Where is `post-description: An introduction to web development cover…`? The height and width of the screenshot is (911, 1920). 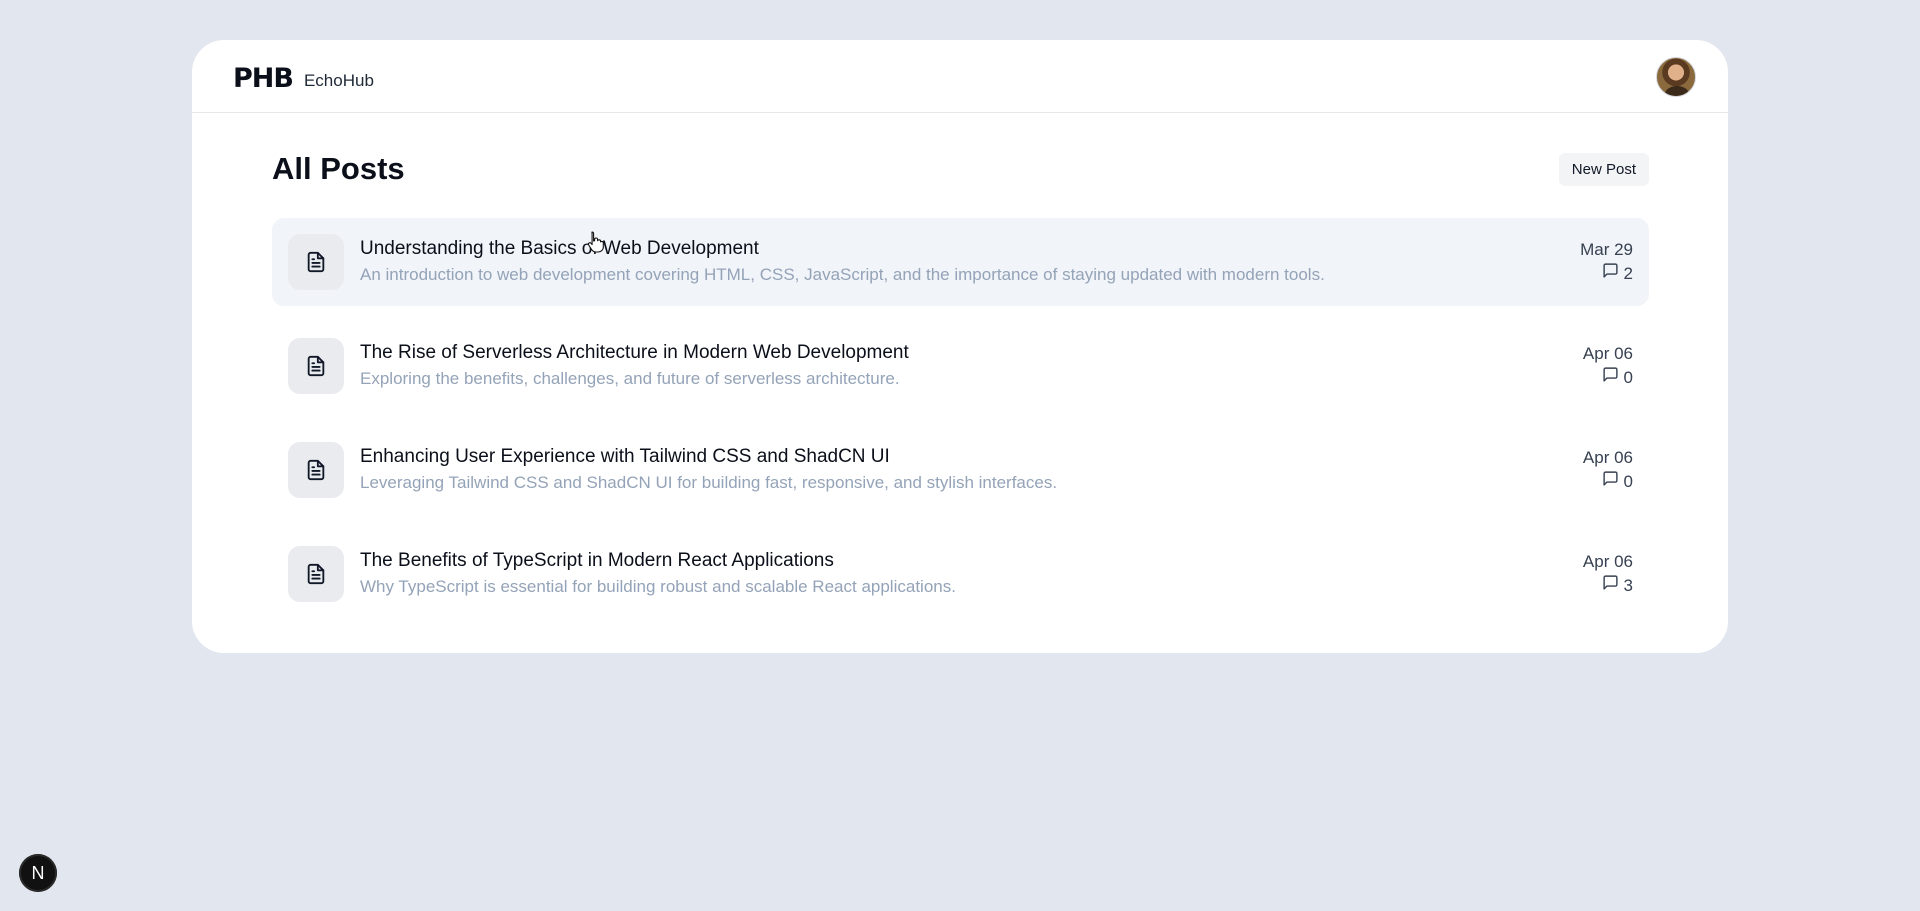
post-description: An introduction to web development cover… is located at coordinates (842, 274).